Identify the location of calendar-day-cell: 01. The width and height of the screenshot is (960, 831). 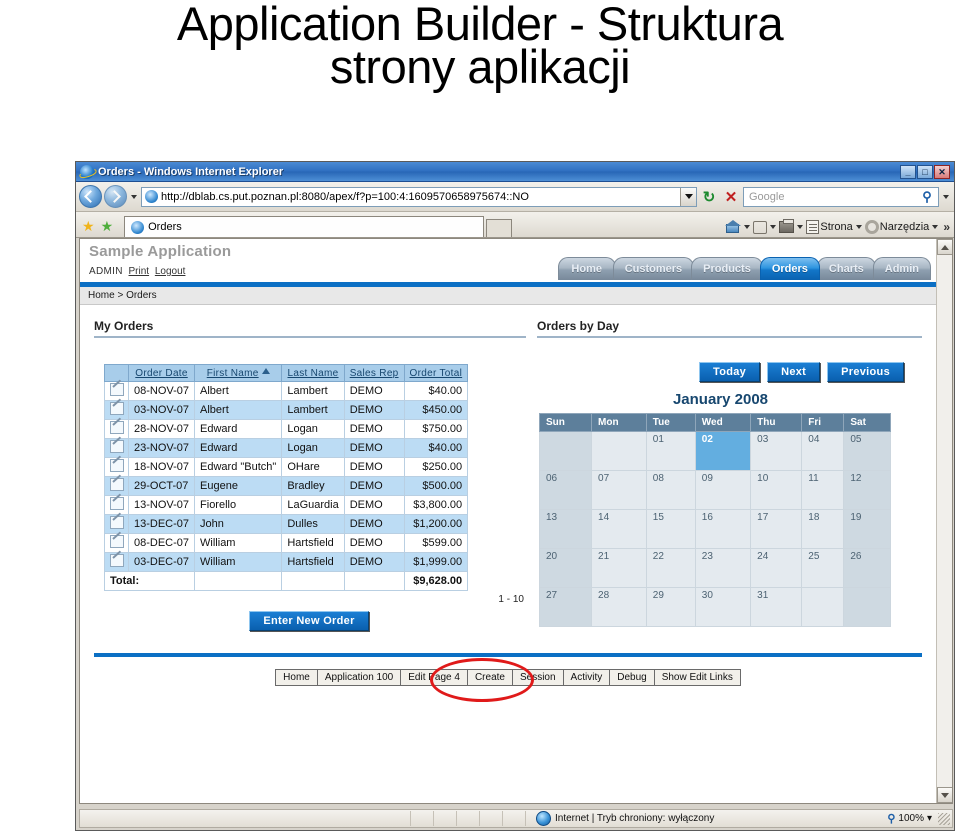
(670, 451).